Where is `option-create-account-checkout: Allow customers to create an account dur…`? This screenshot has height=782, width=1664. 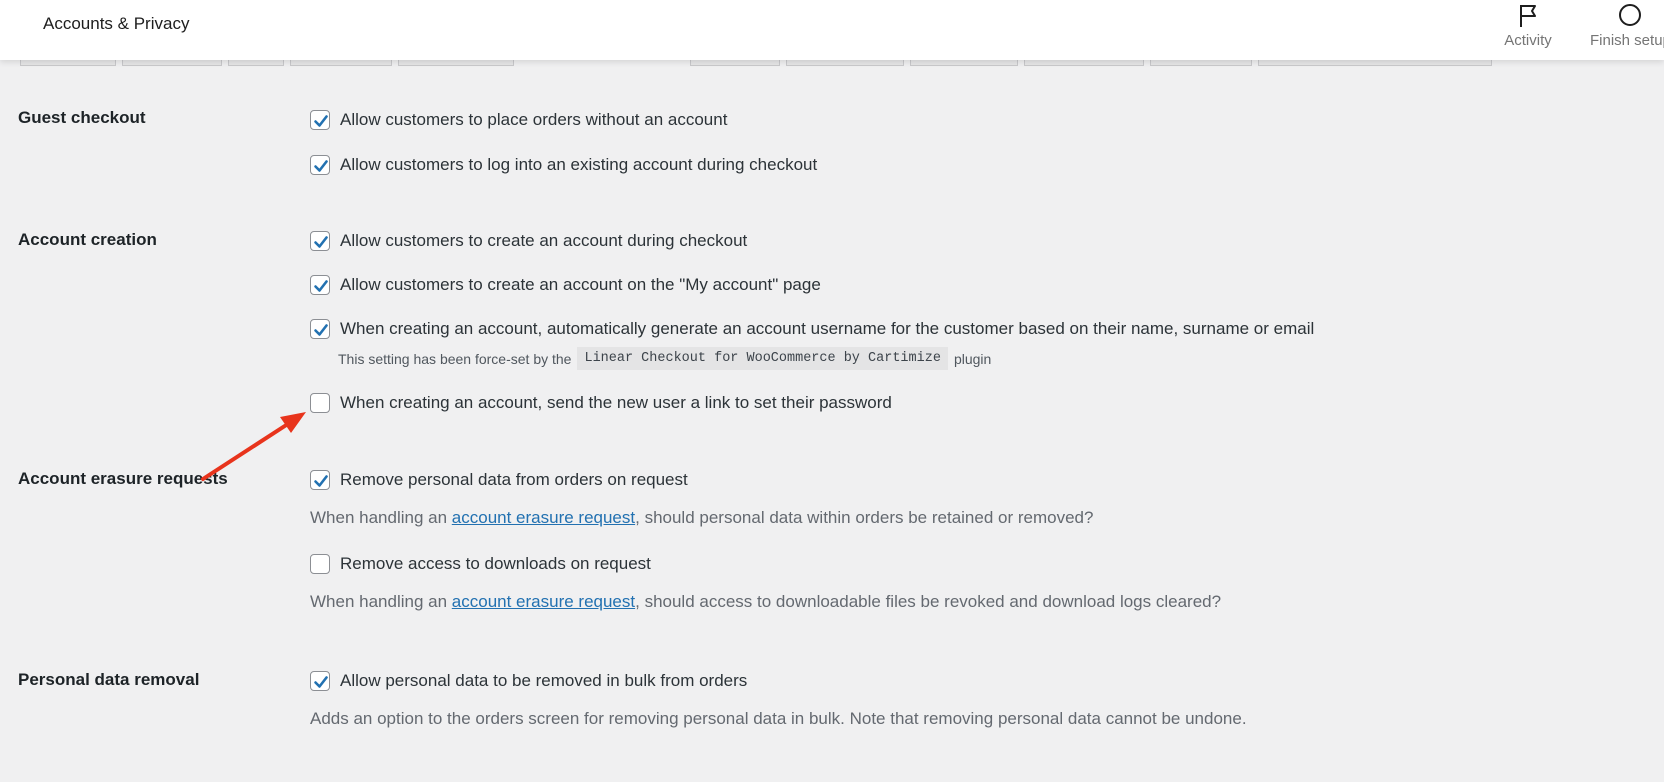
option-create-account-checkout: Allow customers to create an account dur… is located at coordinates (528, 241).